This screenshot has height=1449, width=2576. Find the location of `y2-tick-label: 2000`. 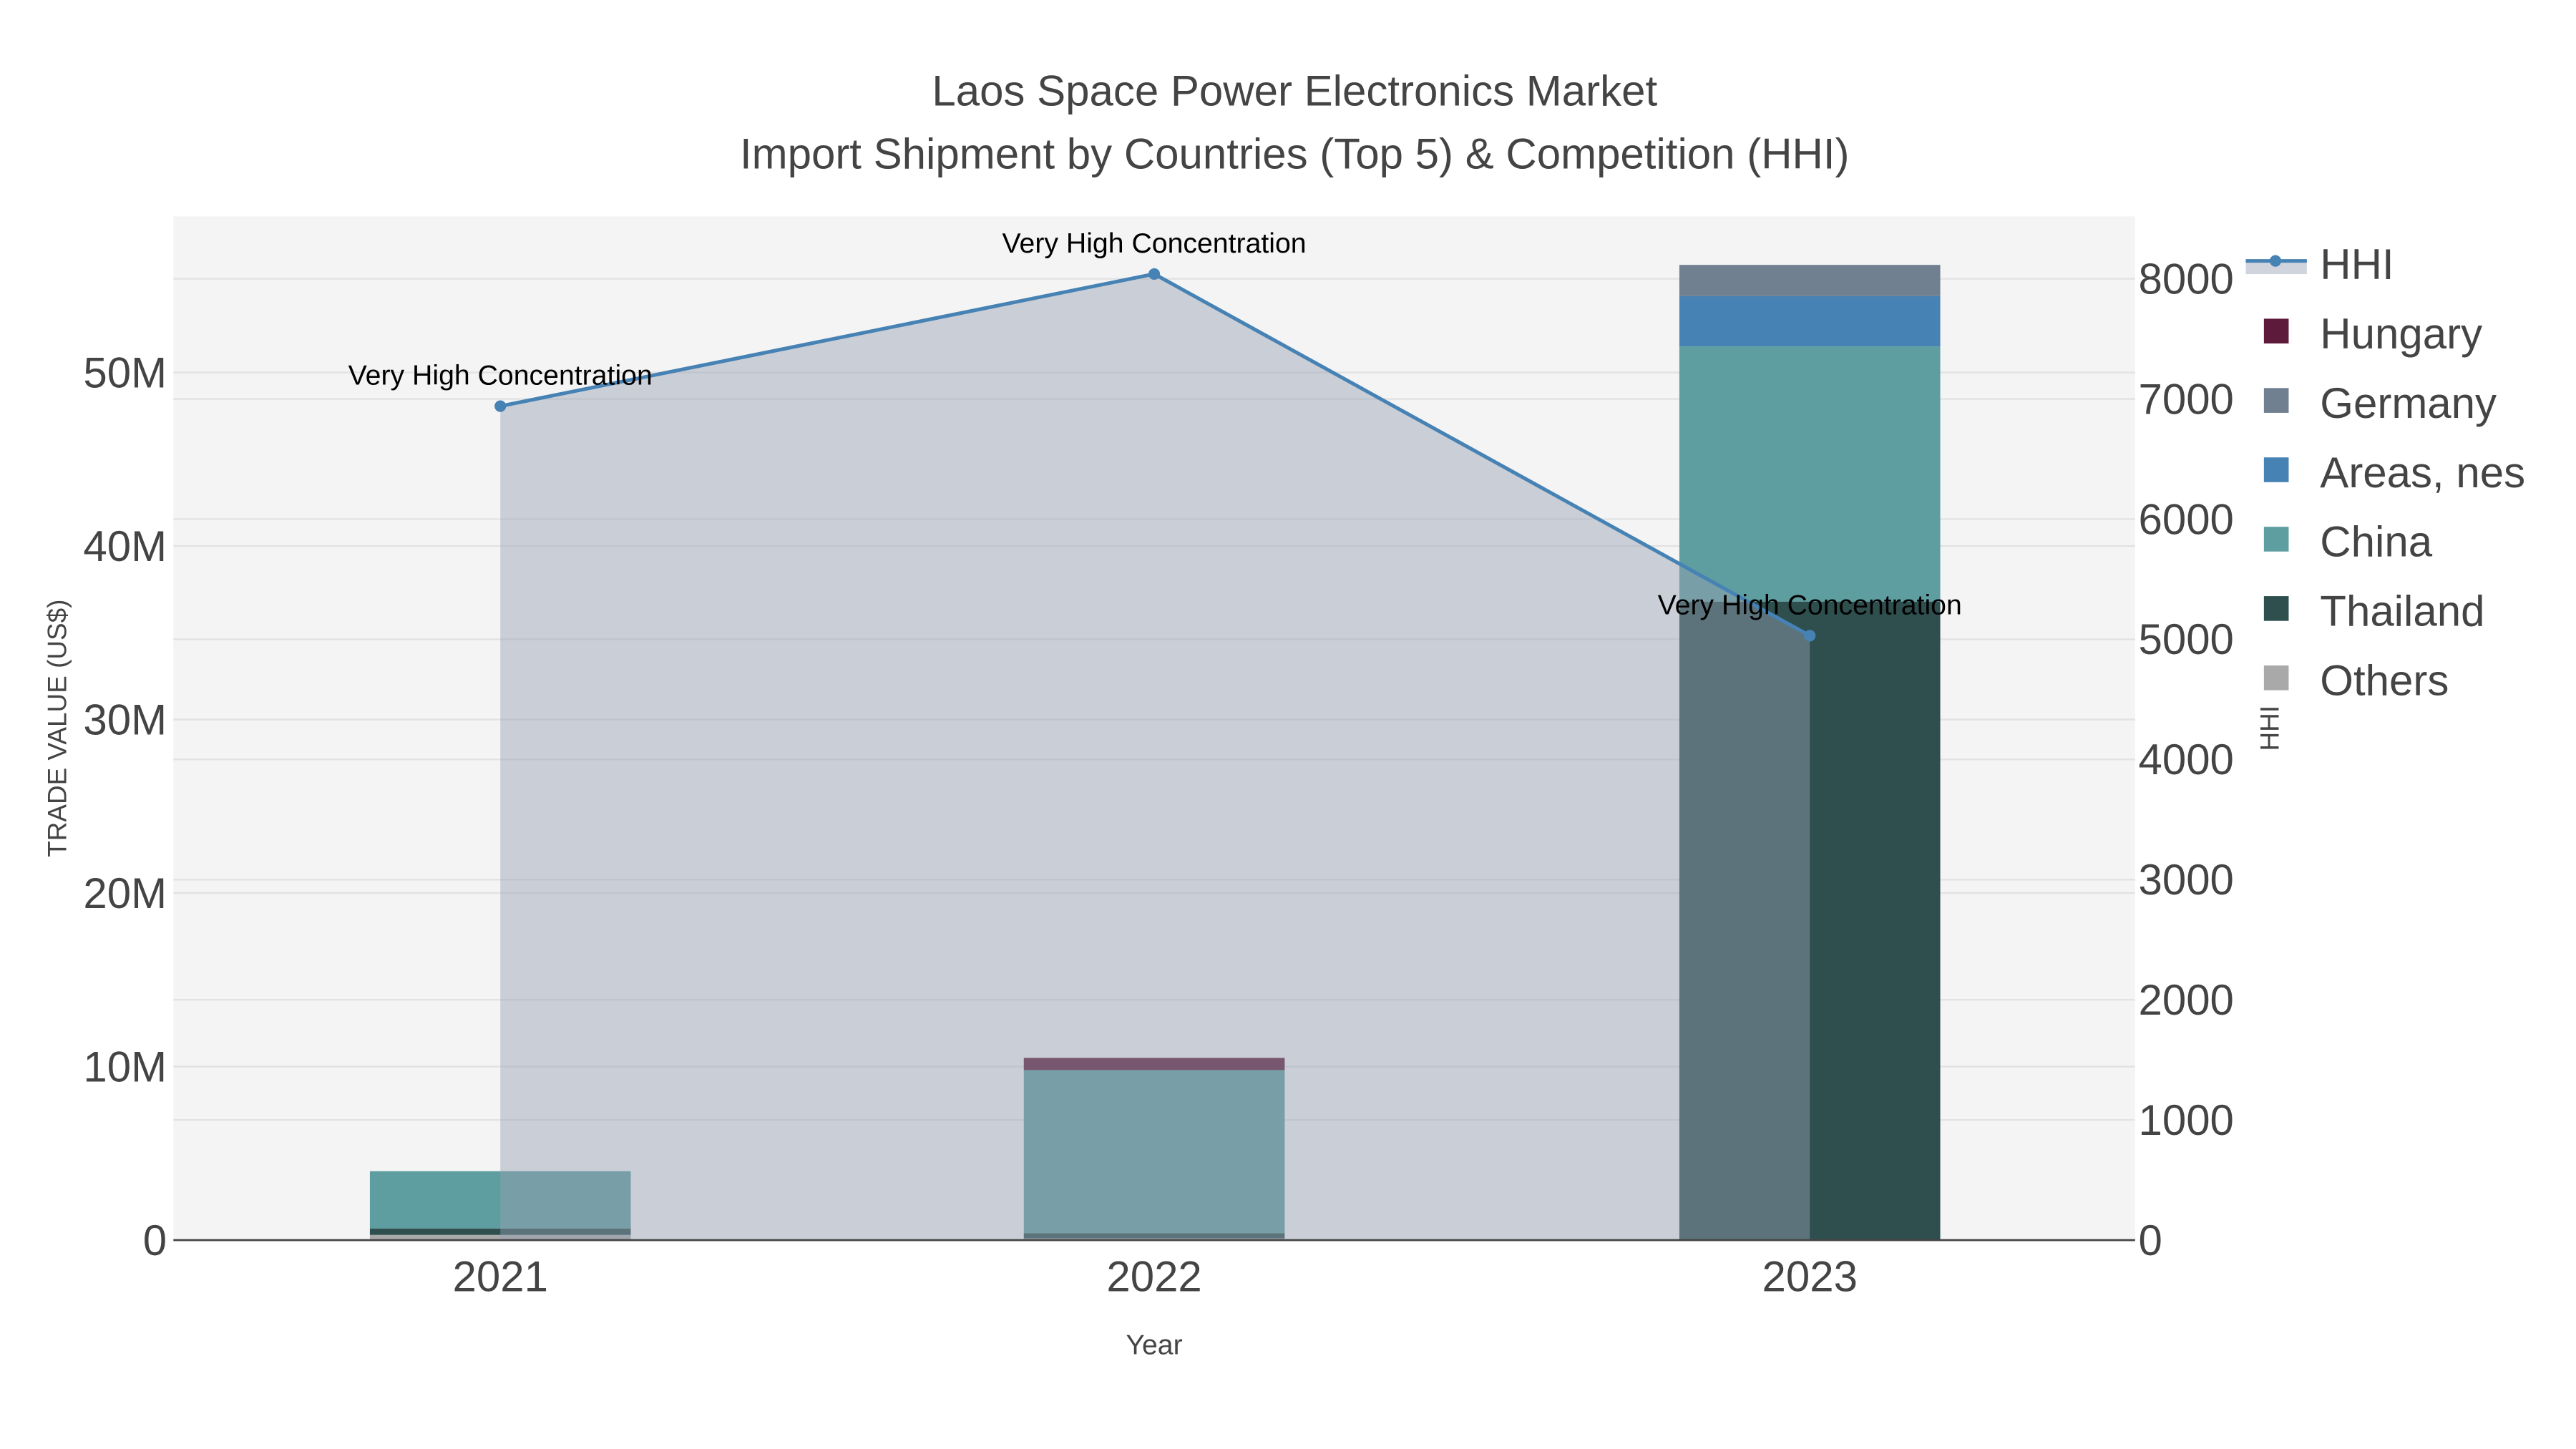

y2-tick-label: 2000 is located at coordinates (2185, 1000).